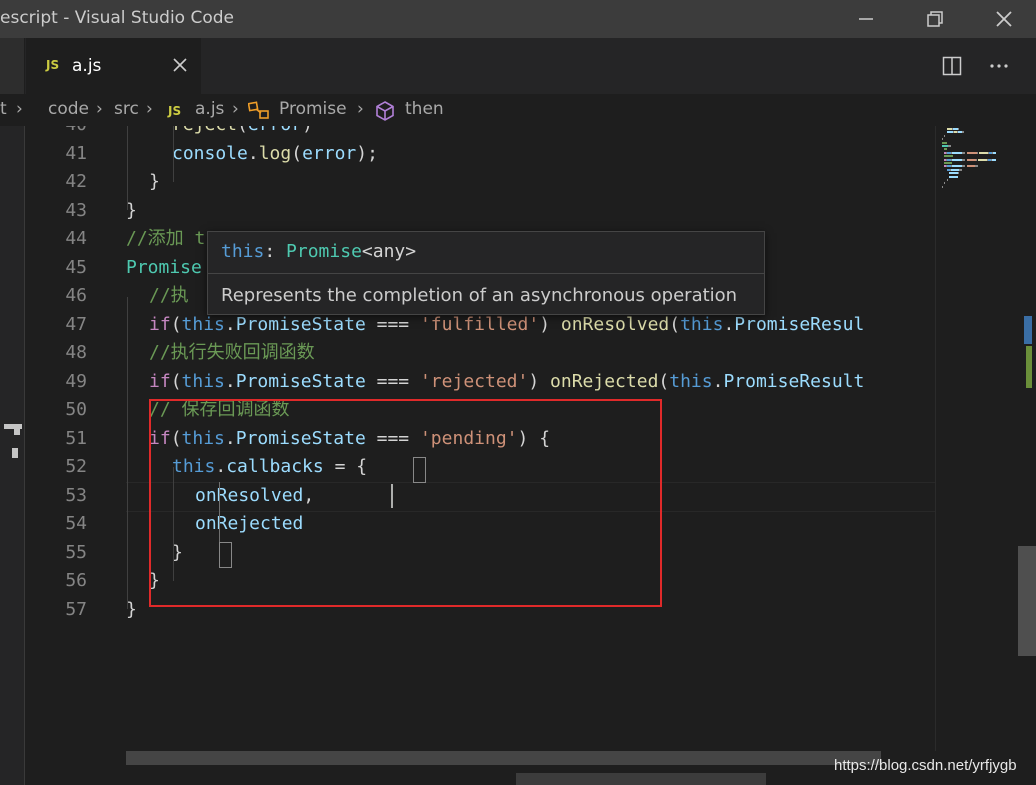 The width and height of the screenshot is (1036, 785). Describe the element at coordinates (480, 154) in the screenshot. I see `code-line: 41 console.log(error);` at that location.